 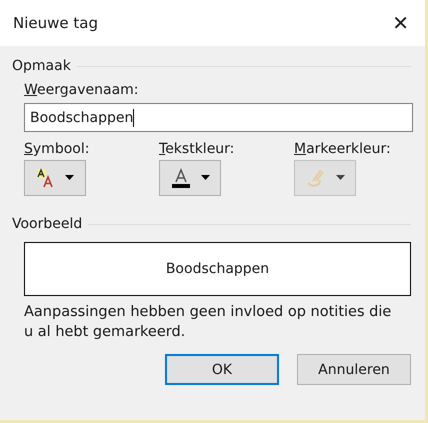 I want to click on info-text: Aanpassingen hebben geen invloed op notities die u al hebt gemarkeerd., so click(x=208, y=322).